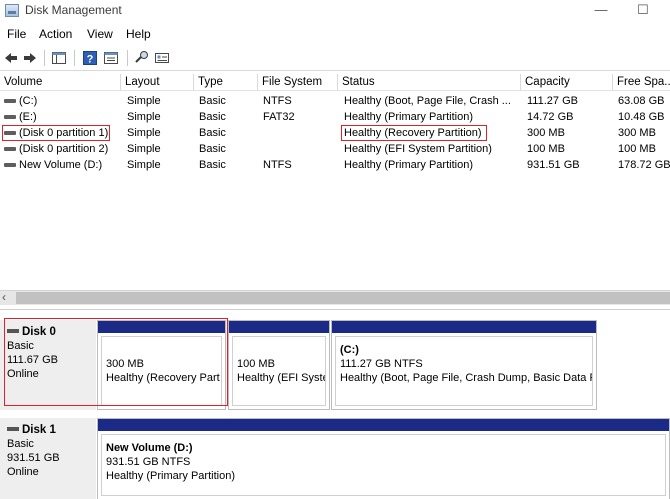 This screenshot has height=499, width=670. Describe the element at coordinates (418, 149) in the screenshot. I see `cell-status: Healthy (EFI System Partition)` at that location.